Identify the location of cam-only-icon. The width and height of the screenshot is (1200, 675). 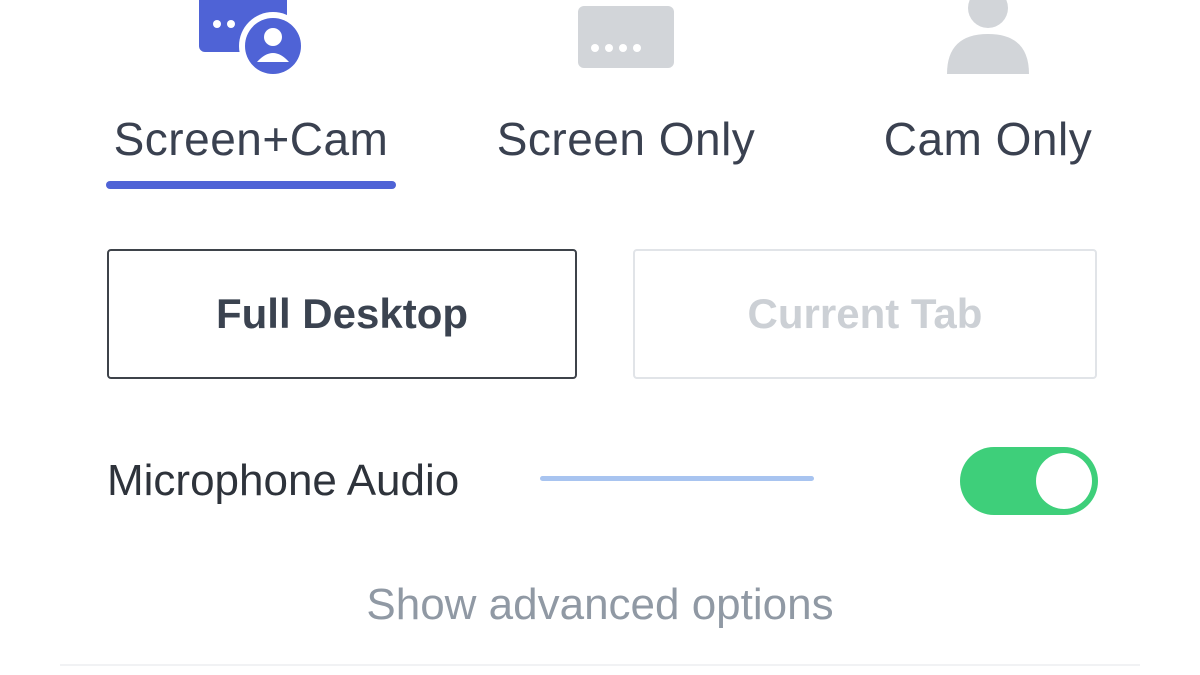
(988, 40).